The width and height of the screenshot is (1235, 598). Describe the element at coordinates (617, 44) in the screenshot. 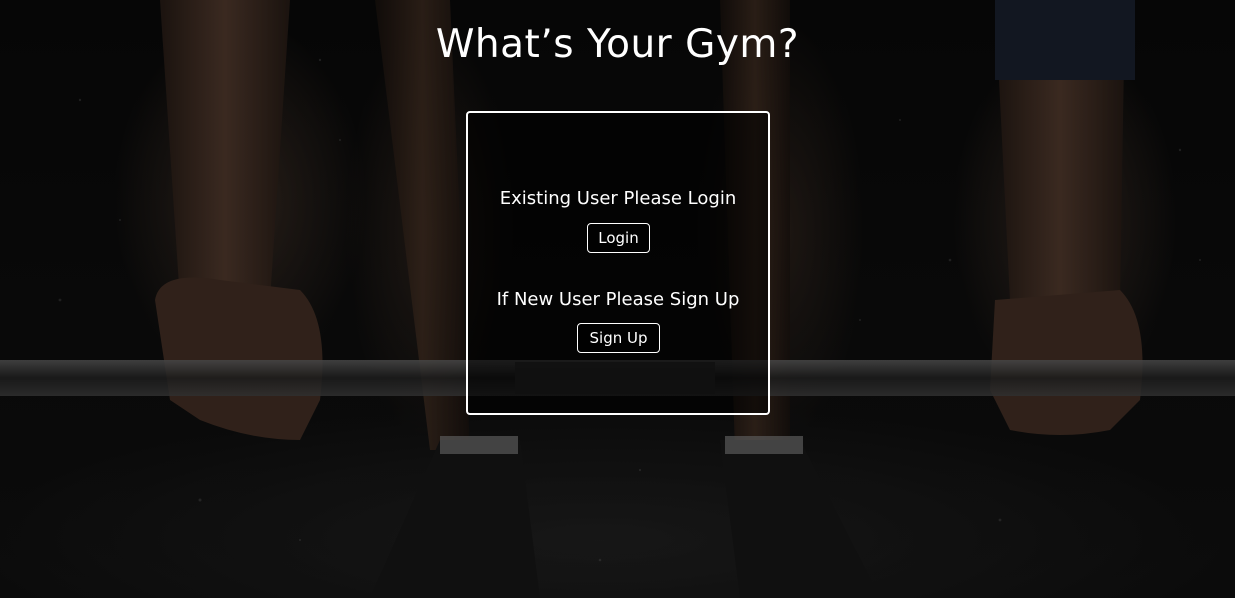

I see `page-title: What’s Your Gym?` at that location.